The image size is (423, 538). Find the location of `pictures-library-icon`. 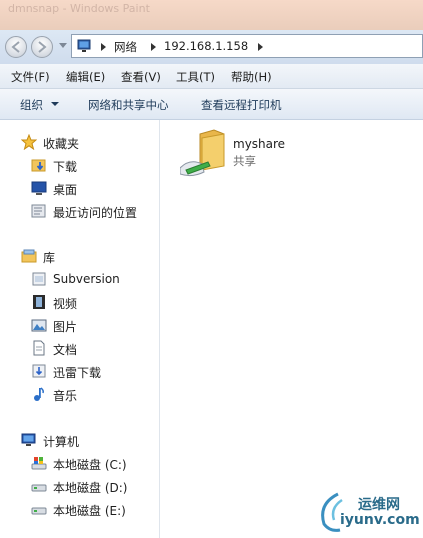

pictures-library-icon is located at coordinates (39, 325).